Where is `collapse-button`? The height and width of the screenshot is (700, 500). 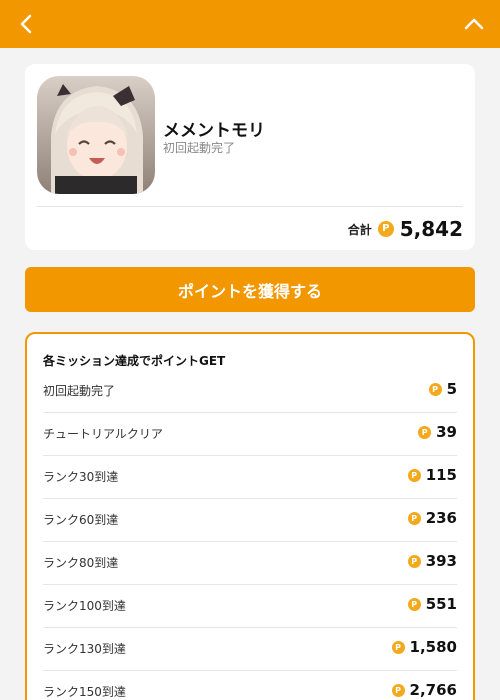
collapse-button is located at coordinates (474, 24).